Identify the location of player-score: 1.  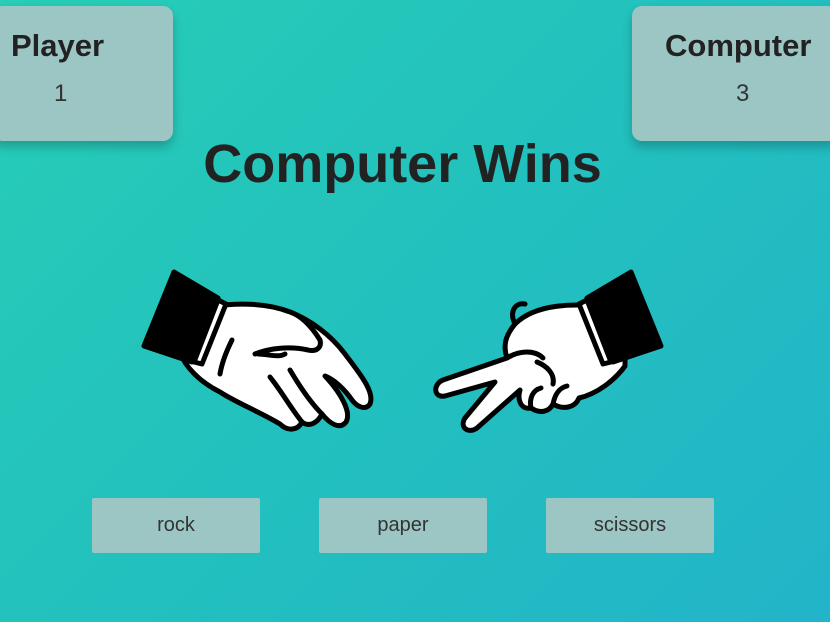
(61, 93).